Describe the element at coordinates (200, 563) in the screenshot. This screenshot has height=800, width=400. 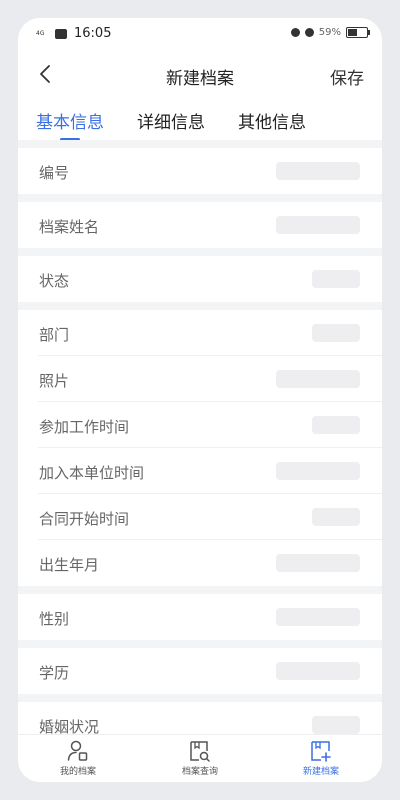
I see `field-row-birth: 出生年月` at that location.